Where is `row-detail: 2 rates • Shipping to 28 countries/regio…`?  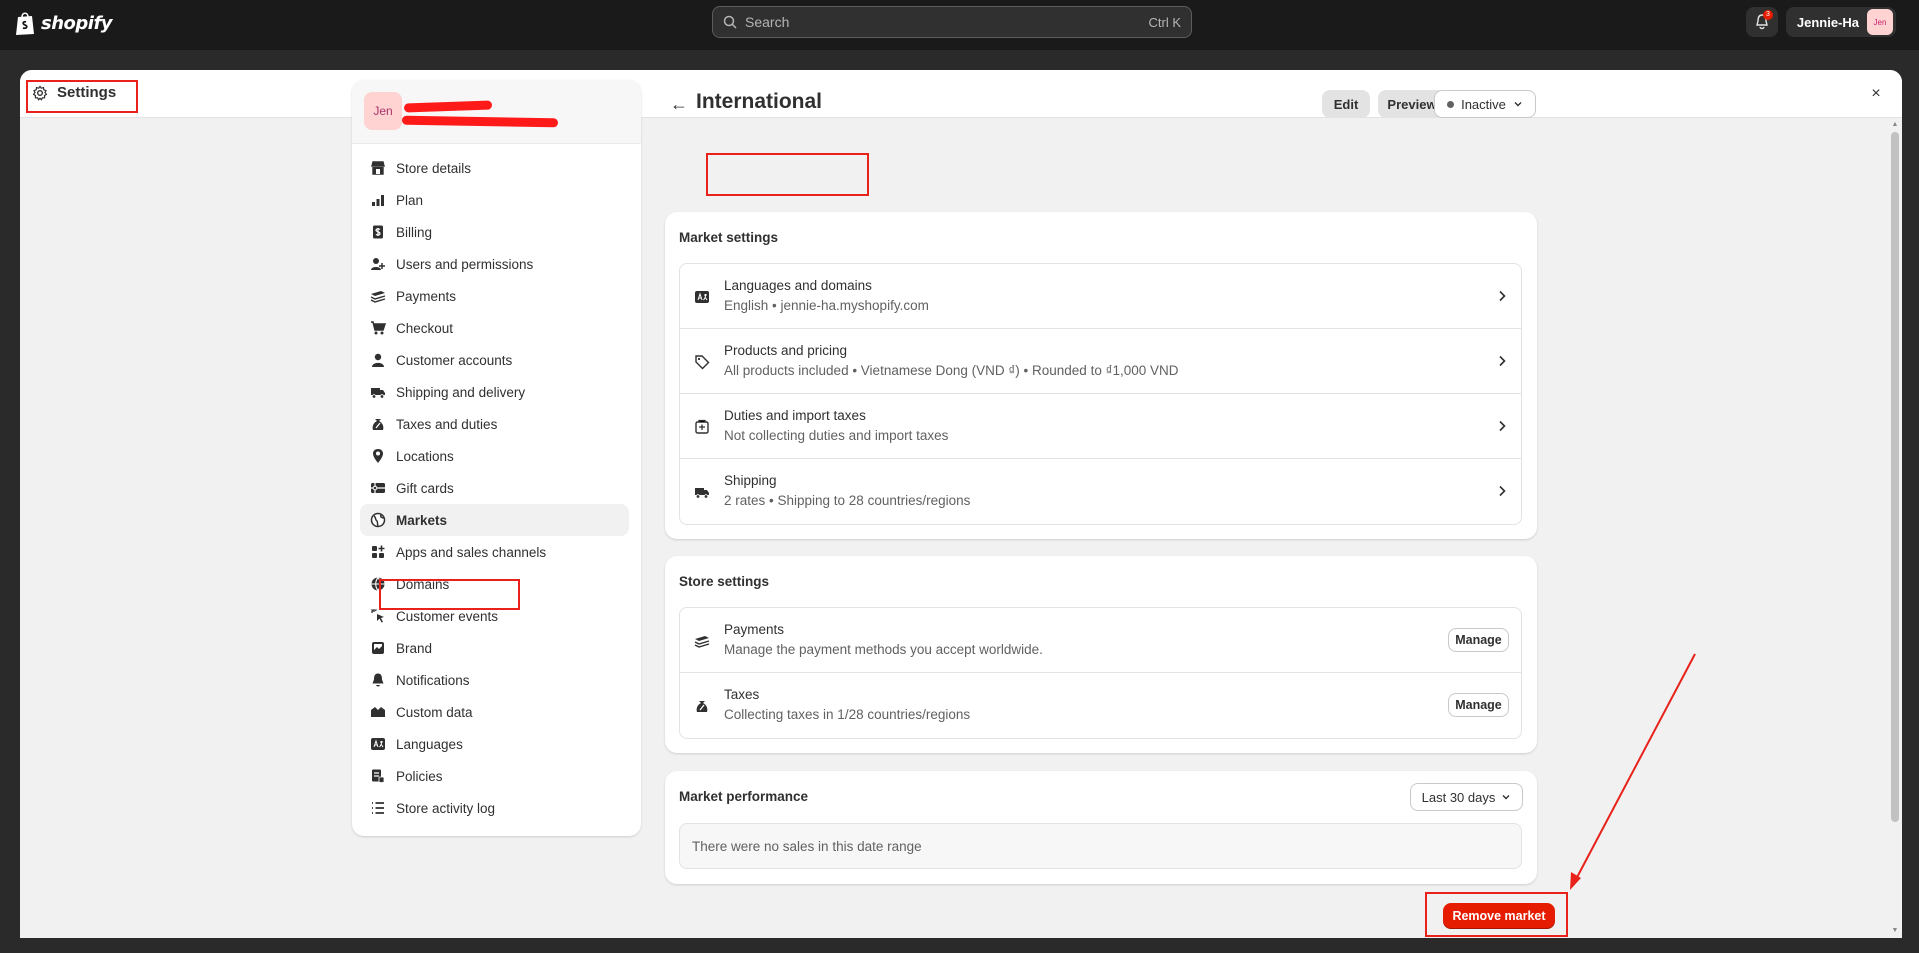
row-detail: 2 rates • Shipping to 28 countries/regio… is located at coordinates (847, 500).